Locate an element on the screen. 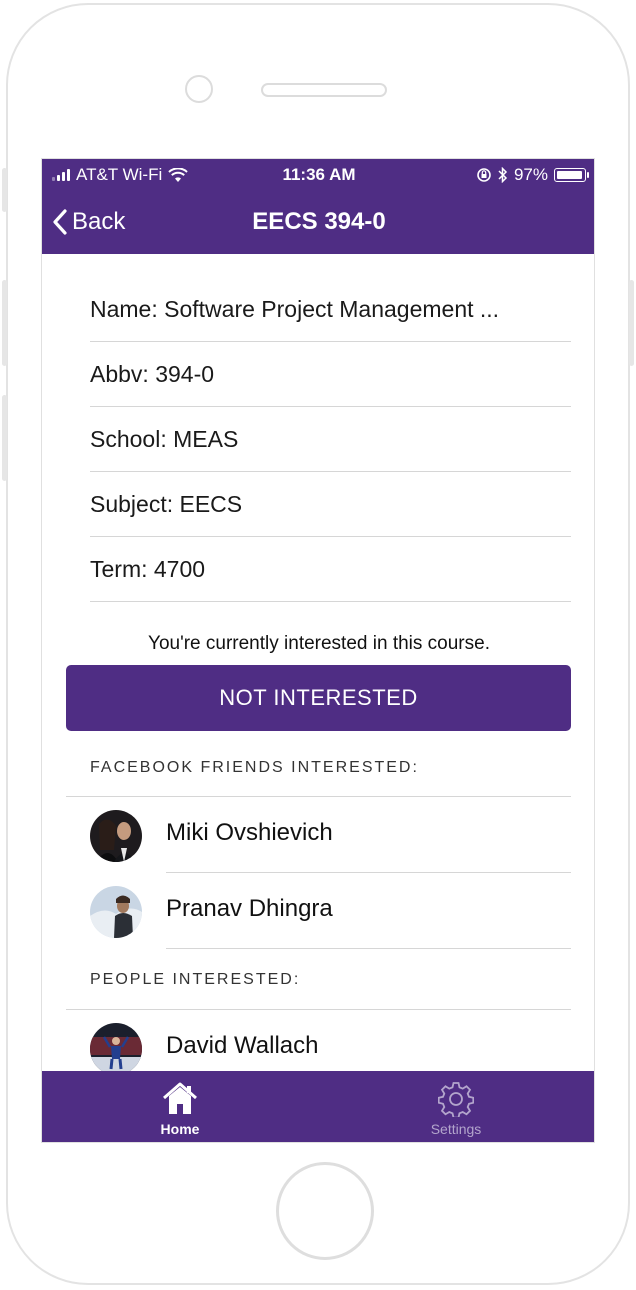 Image resolution: width=636 pixels, height=1290 pixels. tab-home: Home is located at coordinates (180, 1106).